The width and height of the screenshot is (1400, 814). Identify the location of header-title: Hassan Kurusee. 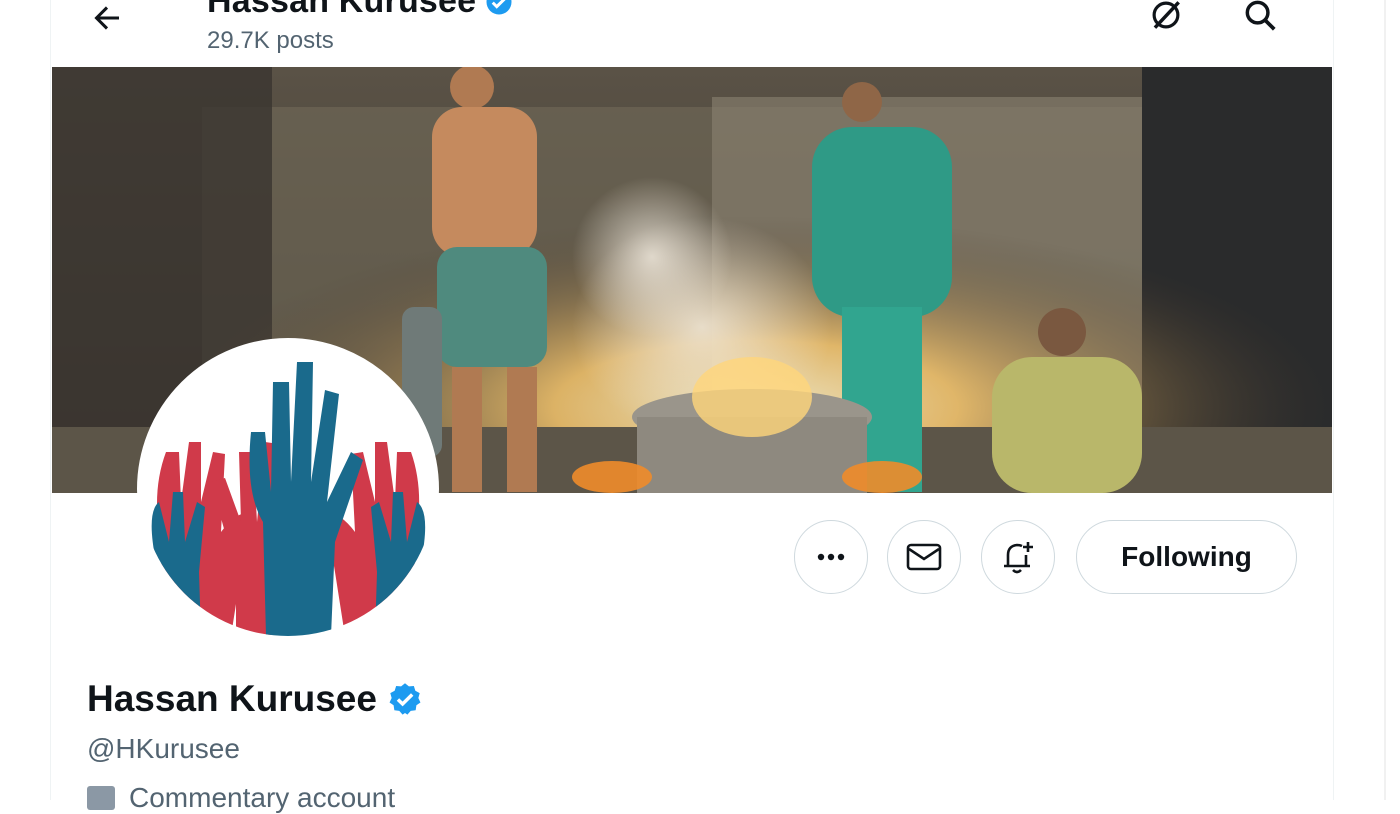
(360, 10).